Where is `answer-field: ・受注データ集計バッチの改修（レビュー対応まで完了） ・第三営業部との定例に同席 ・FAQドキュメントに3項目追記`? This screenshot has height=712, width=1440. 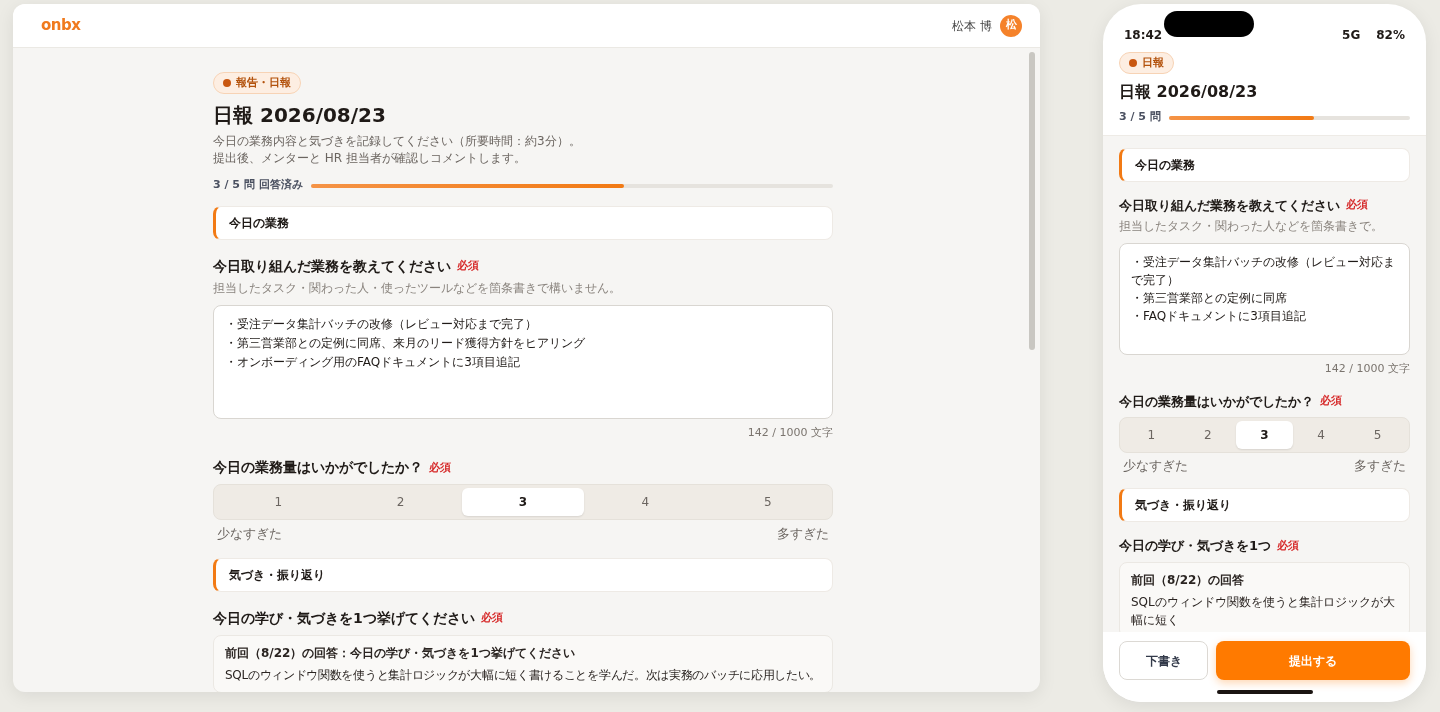
answer-field: ・受注データ集計バッチの改修（レビュー対応まで完了） ・第三営業部との定例に同席 ・FAQドキュメントに3項目追記 is located at coordinates (1264, 299).